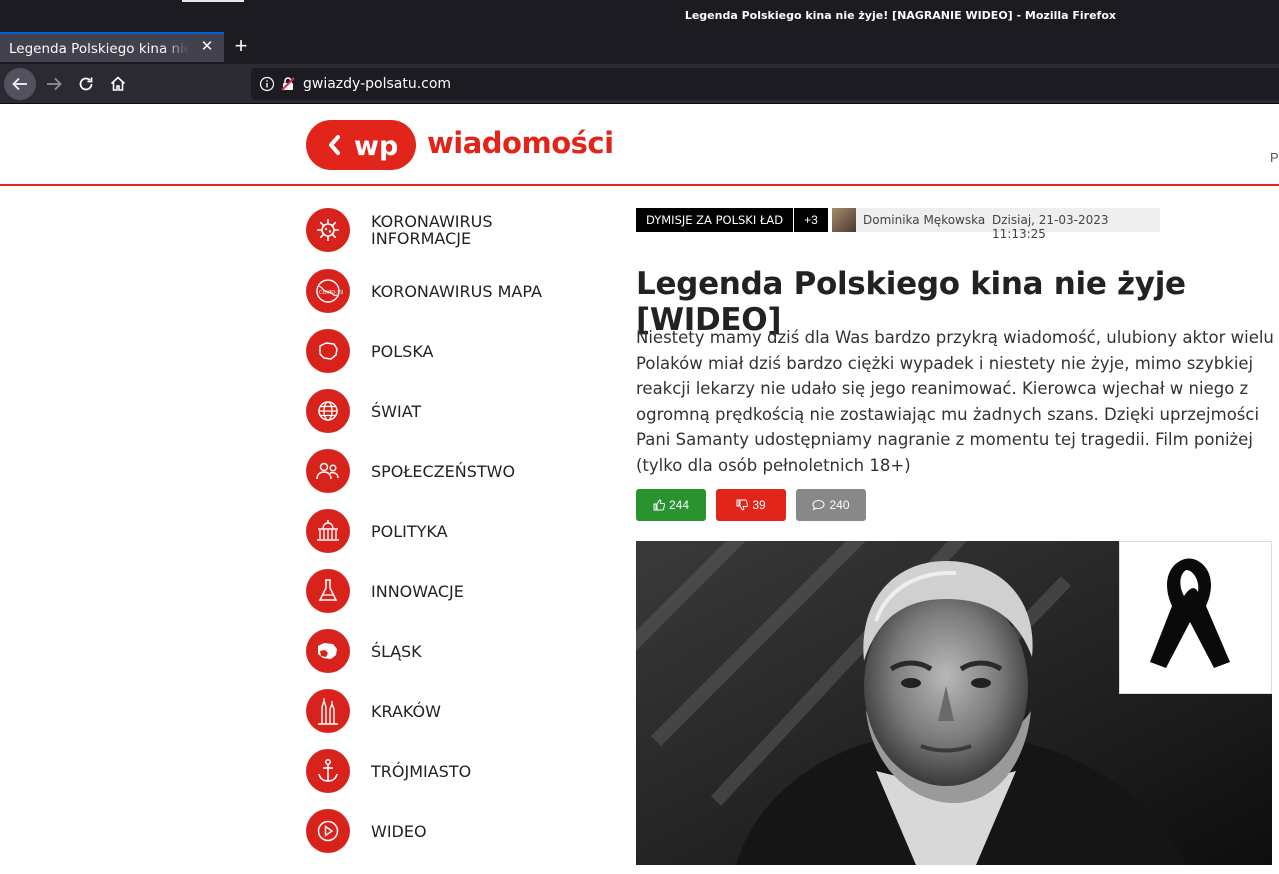 The image size is (1279, 874). What do you see at coordinates (421, 771) in the screenshot?
I see `sidebar-item-label: TRÓJMIASTO` at bounding box center [421, 771].